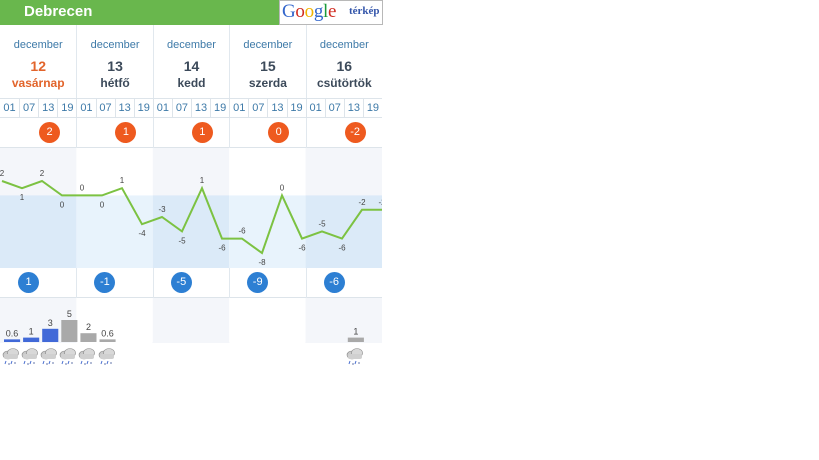  I want to click on day-day: 14, so click(191, 66).